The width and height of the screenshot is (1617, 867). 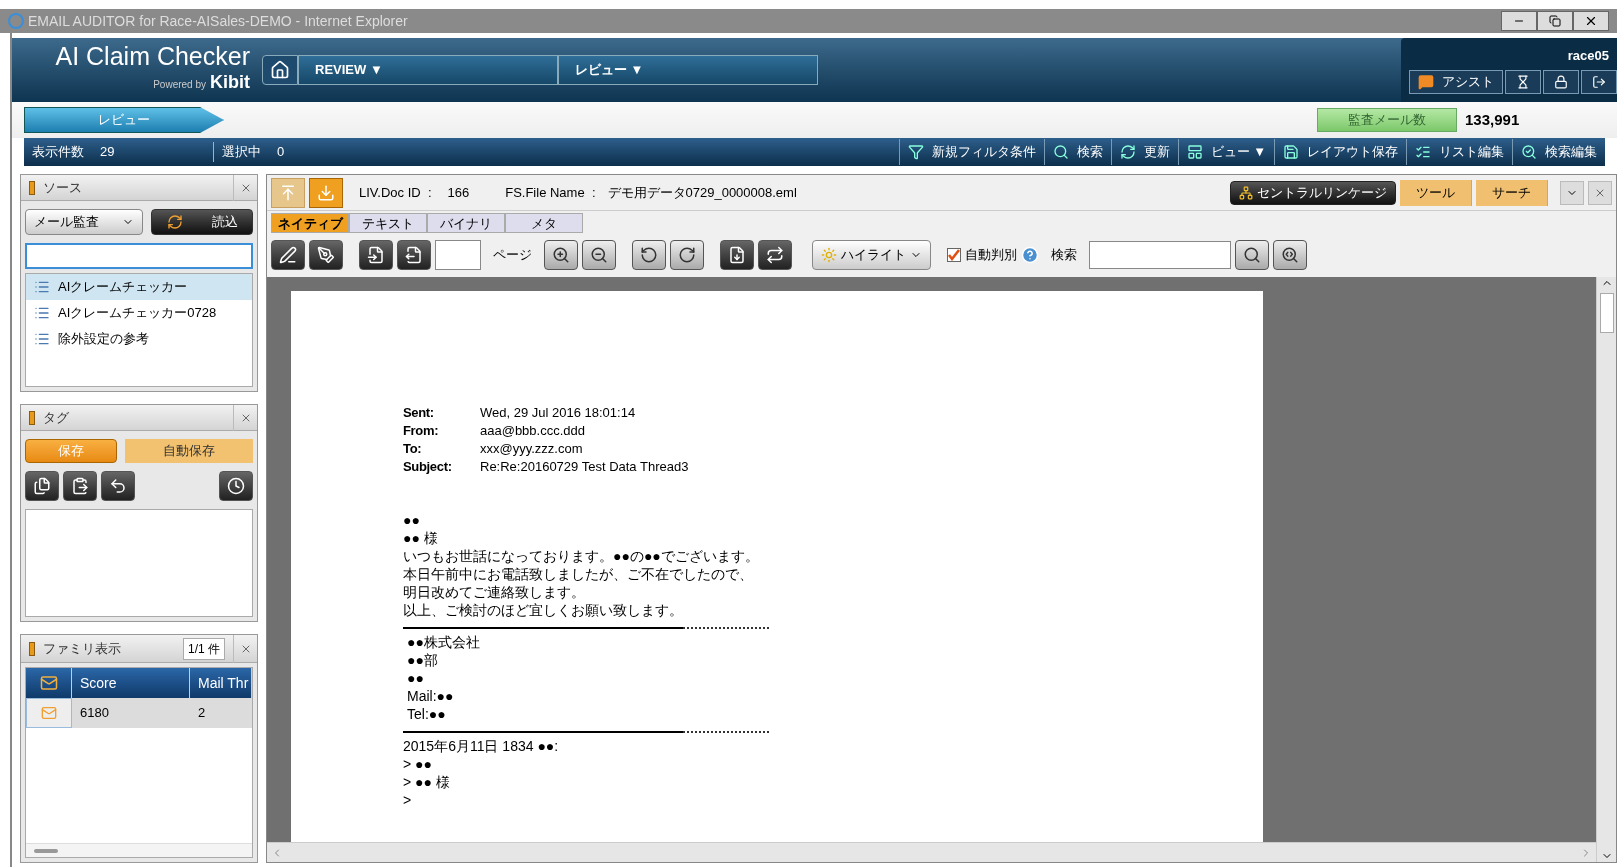 I want to click on viewer-tab: バイナリ, so click(x=466, y=223).